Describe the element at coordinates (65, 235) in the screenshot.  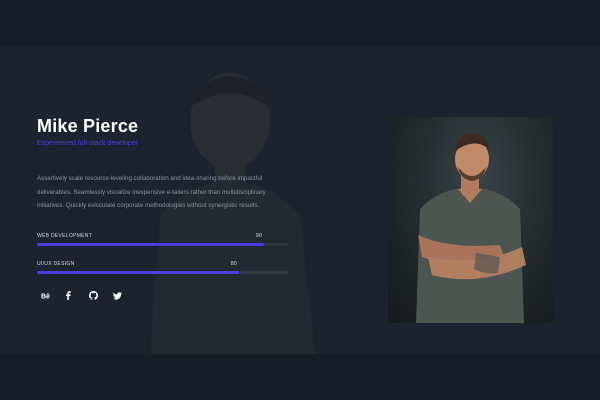
I see `skill-label: WEB DEVELOPMENT` at that location.